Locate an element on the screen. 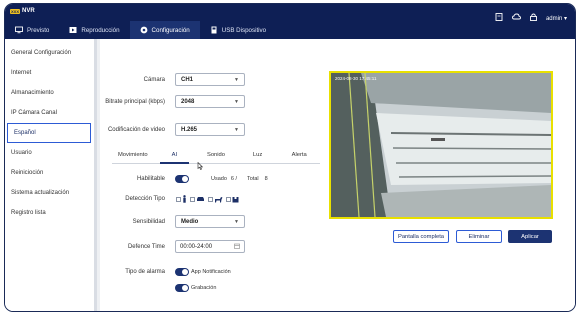  package-icon is located at coordinates (235, 199).